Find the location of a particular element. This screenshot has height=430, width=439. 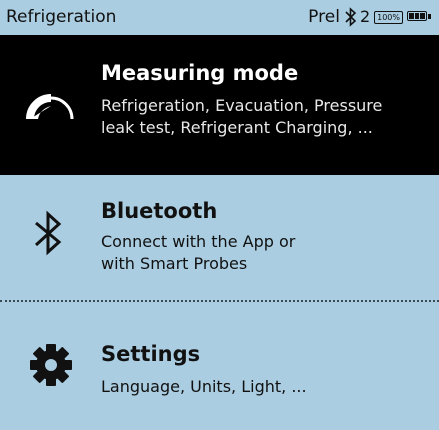

gear-icon is located at coordinates (51, 365).